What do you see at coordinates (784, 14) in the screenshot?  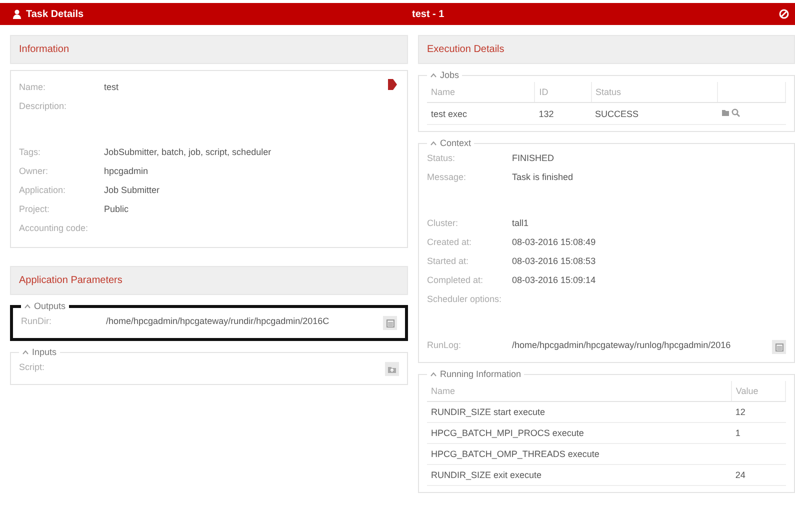 I see `close-icon` at bounding box center [784, 14].